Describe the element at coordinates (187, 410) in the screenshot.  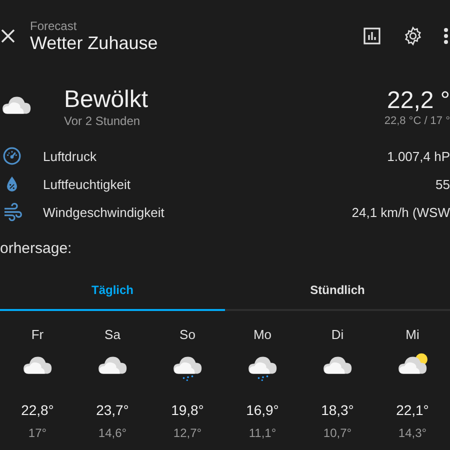
I see `high-temperature: 19,8°` at that location.